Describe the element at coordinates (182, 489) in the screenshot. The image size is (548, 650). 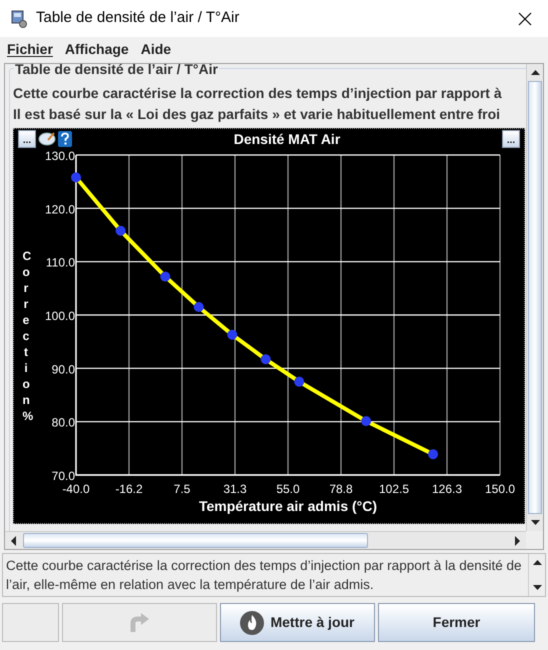
I see `x-tick-label: 7.5` at that location.